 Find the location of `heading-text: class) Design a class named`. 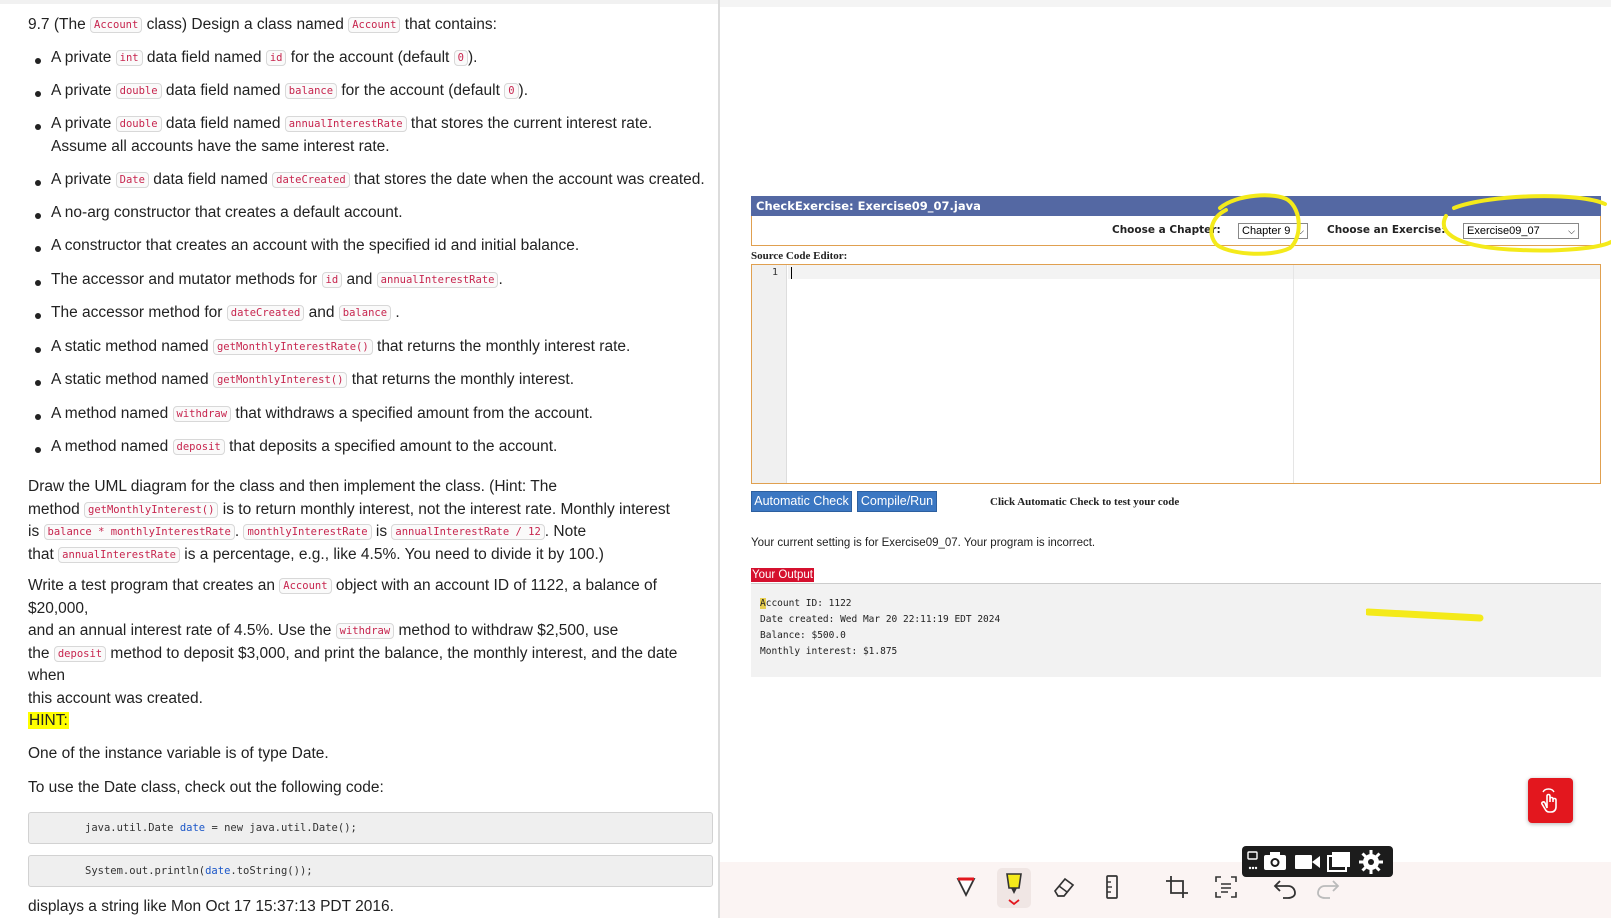

heading-text: class) Design a class named is located at coordinates (245, 24).